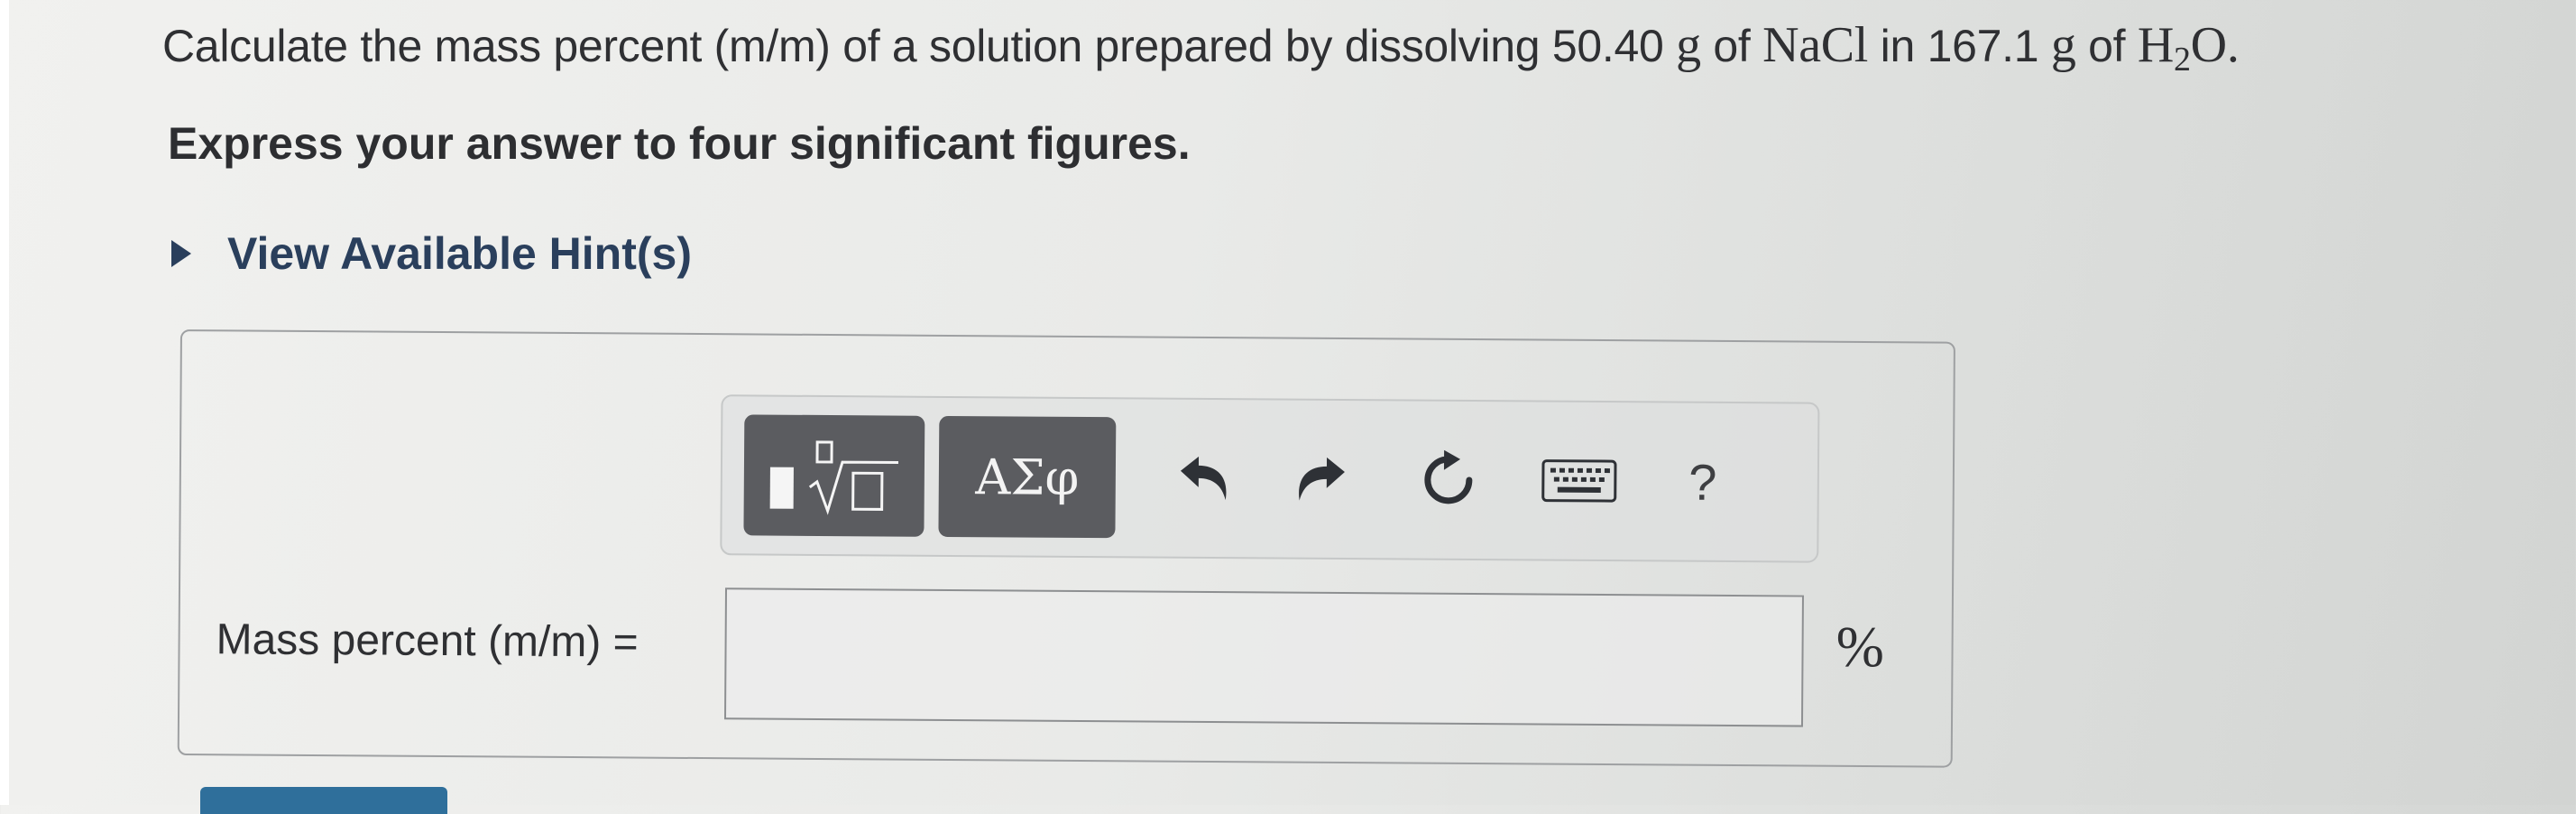  I want to click on redo-button, so click(1320, 479).